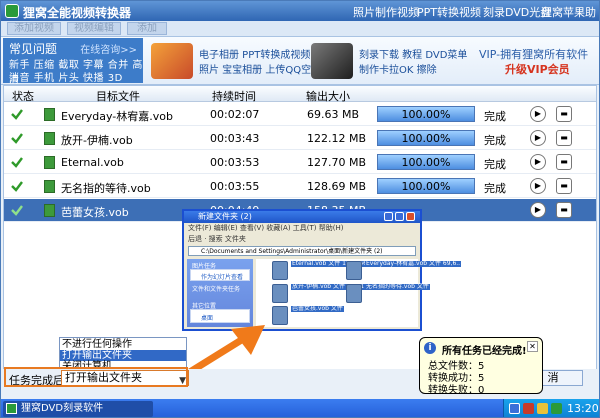 Image resolution: width=600 pixels, height=418 pixels. What do you see at coordinates (260, 68) in the screenshot?
I see `promo1-line2: 照片 宝宝相册 上传QQ空间` at bounding box center [260, 68].